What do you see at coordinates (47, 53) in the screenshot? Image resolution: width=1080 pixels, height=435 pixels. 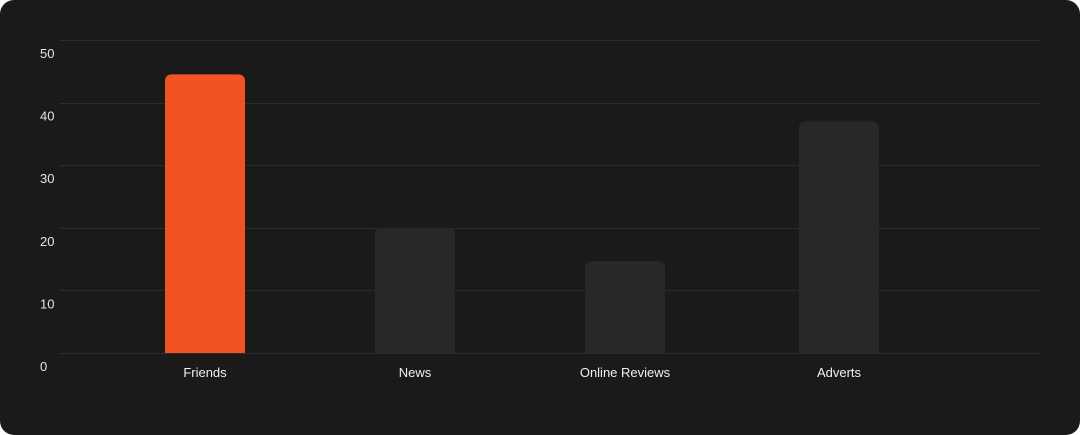 I see `y-tick-label: 50` at bounding box center [47, 53].